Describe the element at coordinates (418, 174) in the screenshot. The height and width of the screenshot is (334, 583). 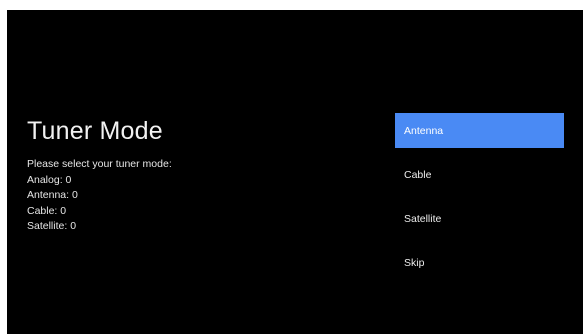
I see `menu-item-label: Cable` at that location.